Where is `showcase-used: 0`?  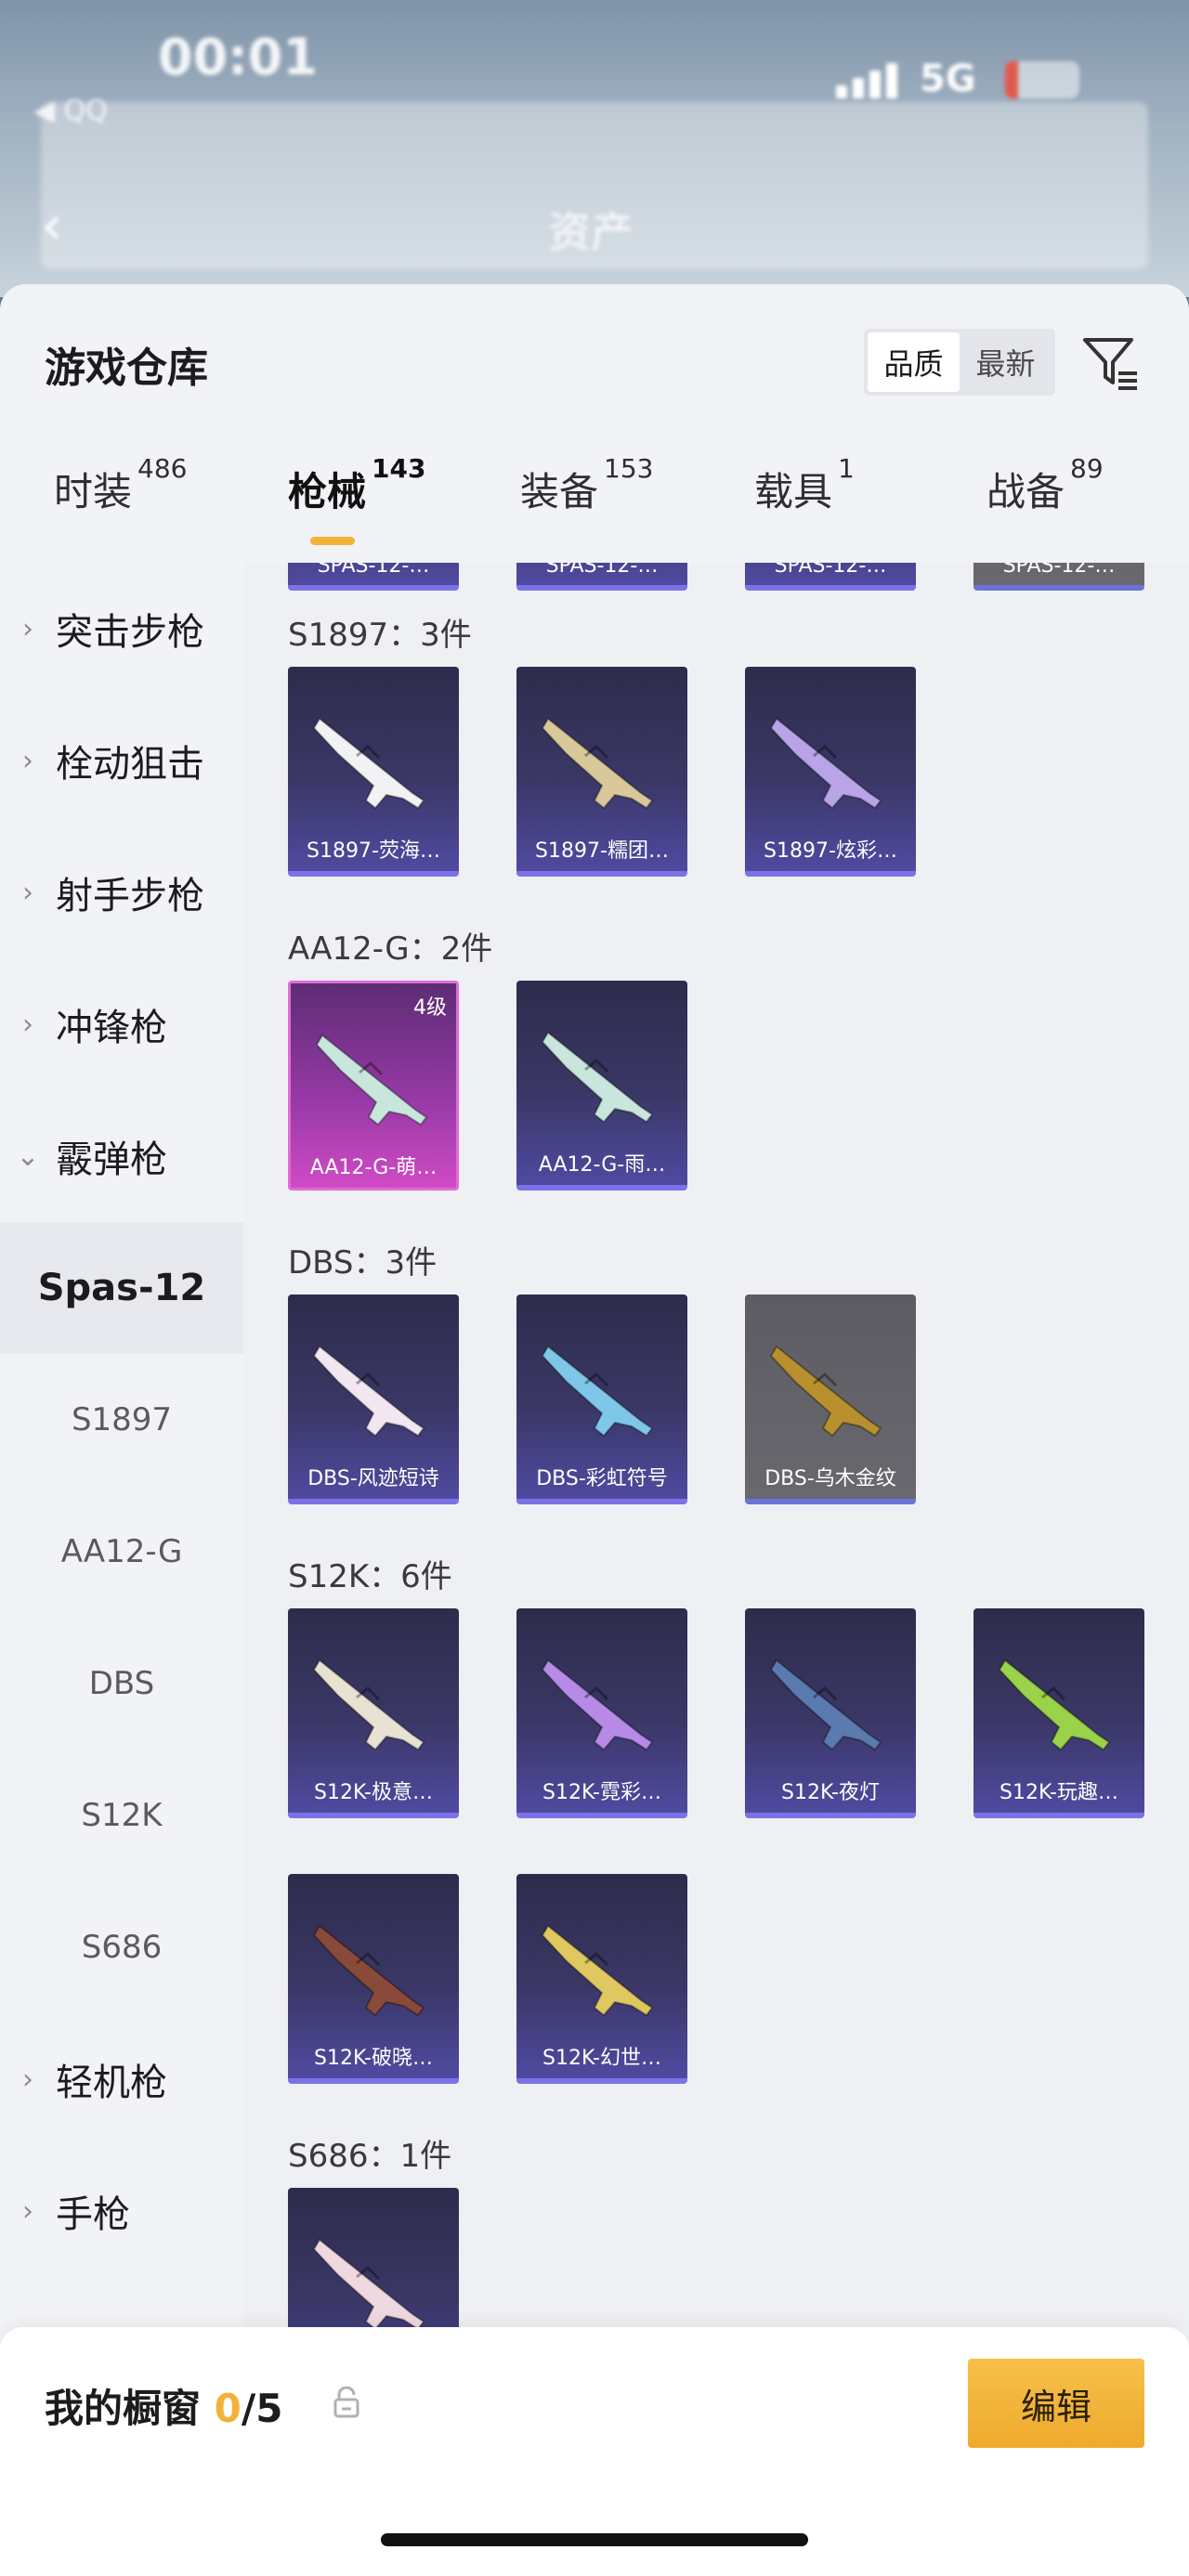 showcase-used: 0 is located at coordinates (228, 2409).